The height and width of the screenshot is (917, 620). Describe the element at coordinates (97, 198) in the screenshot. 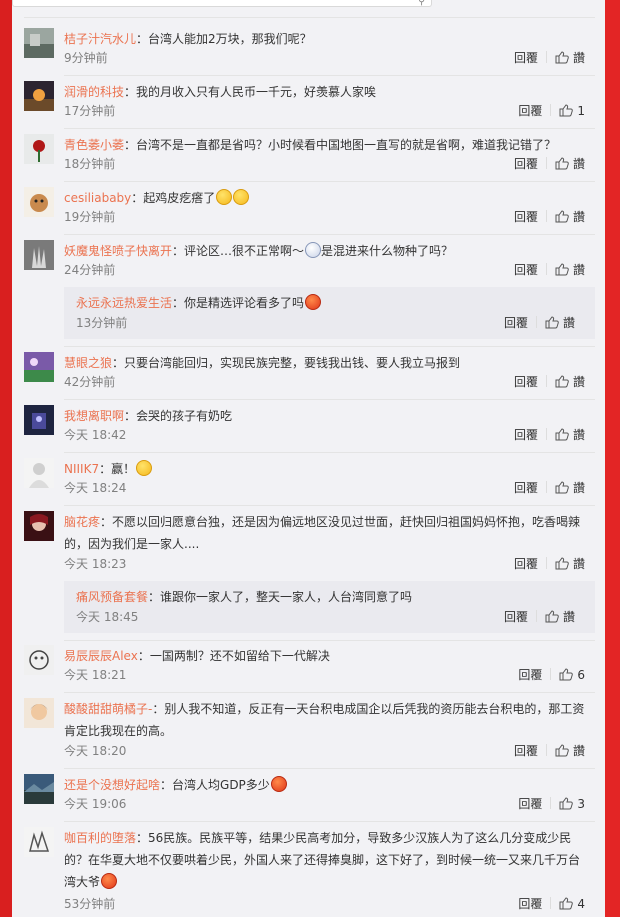

I see `username-link: cesiliababy` at that location.